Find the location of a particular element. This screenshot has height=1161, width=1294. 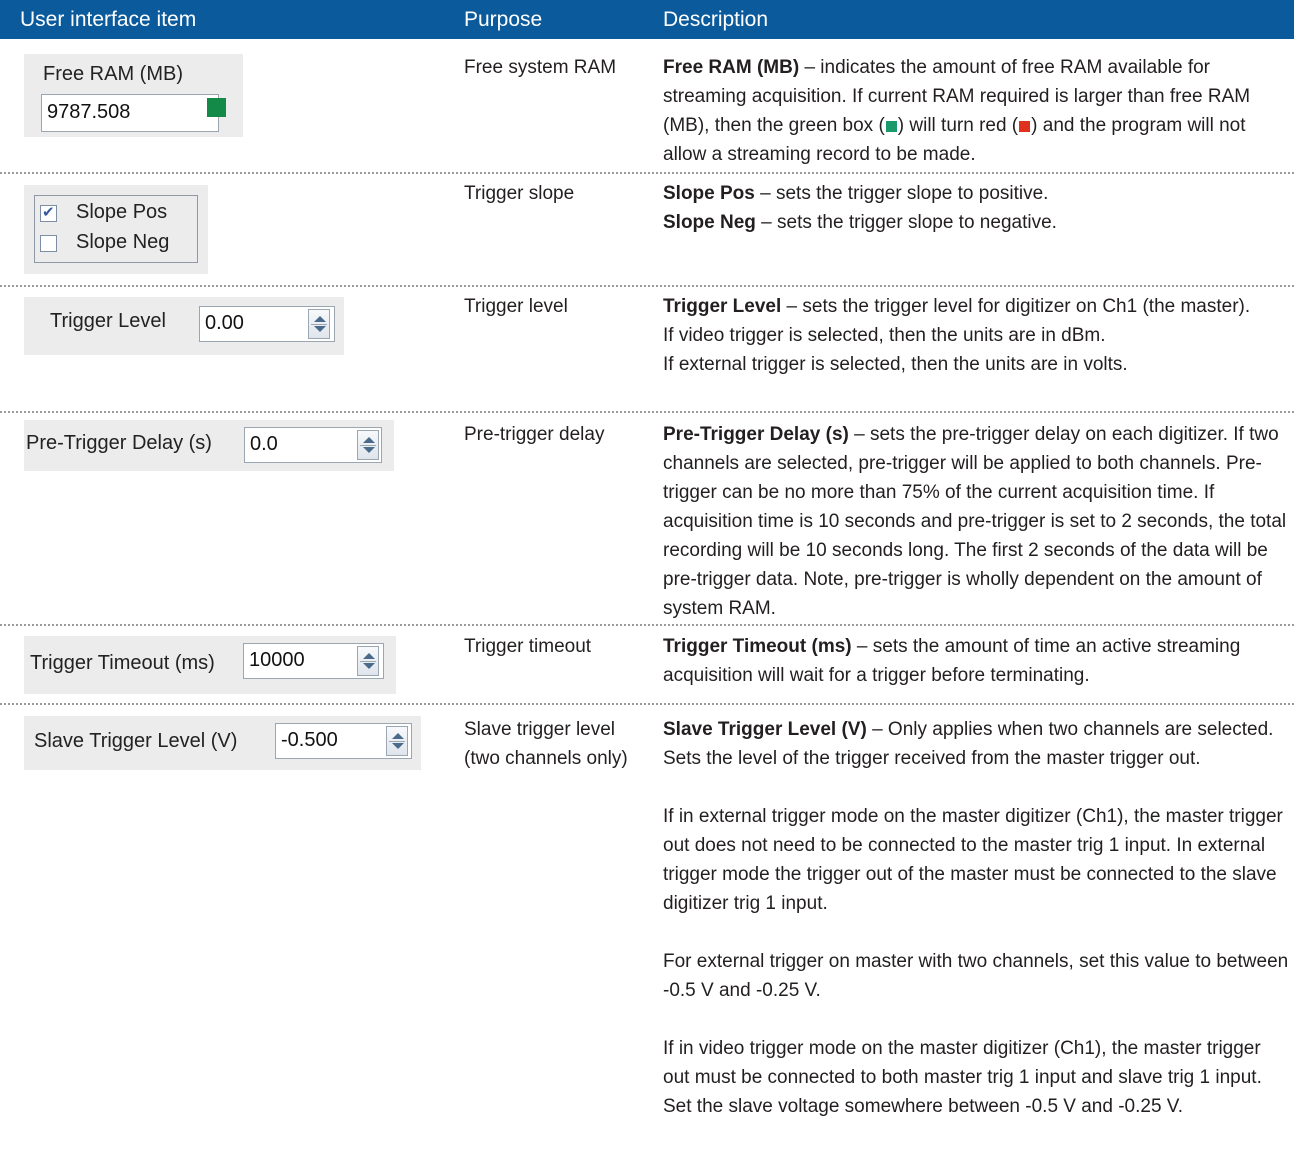

desc-part: – sets the trigger slope to positive. is located at coordinates (901, 193).